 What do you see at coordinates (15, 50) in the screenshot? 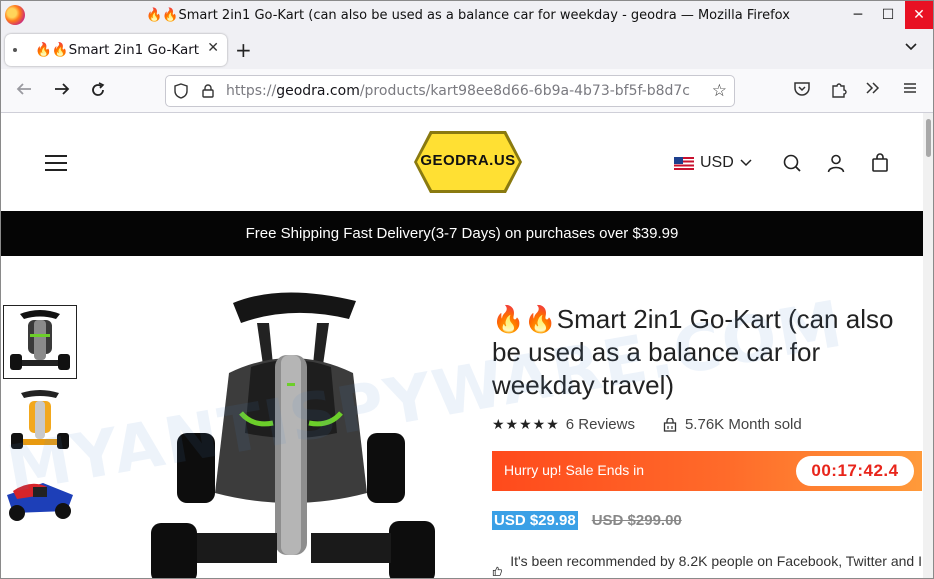
I see `tab-audio-dot-icon` at bounding box center [15, 50].